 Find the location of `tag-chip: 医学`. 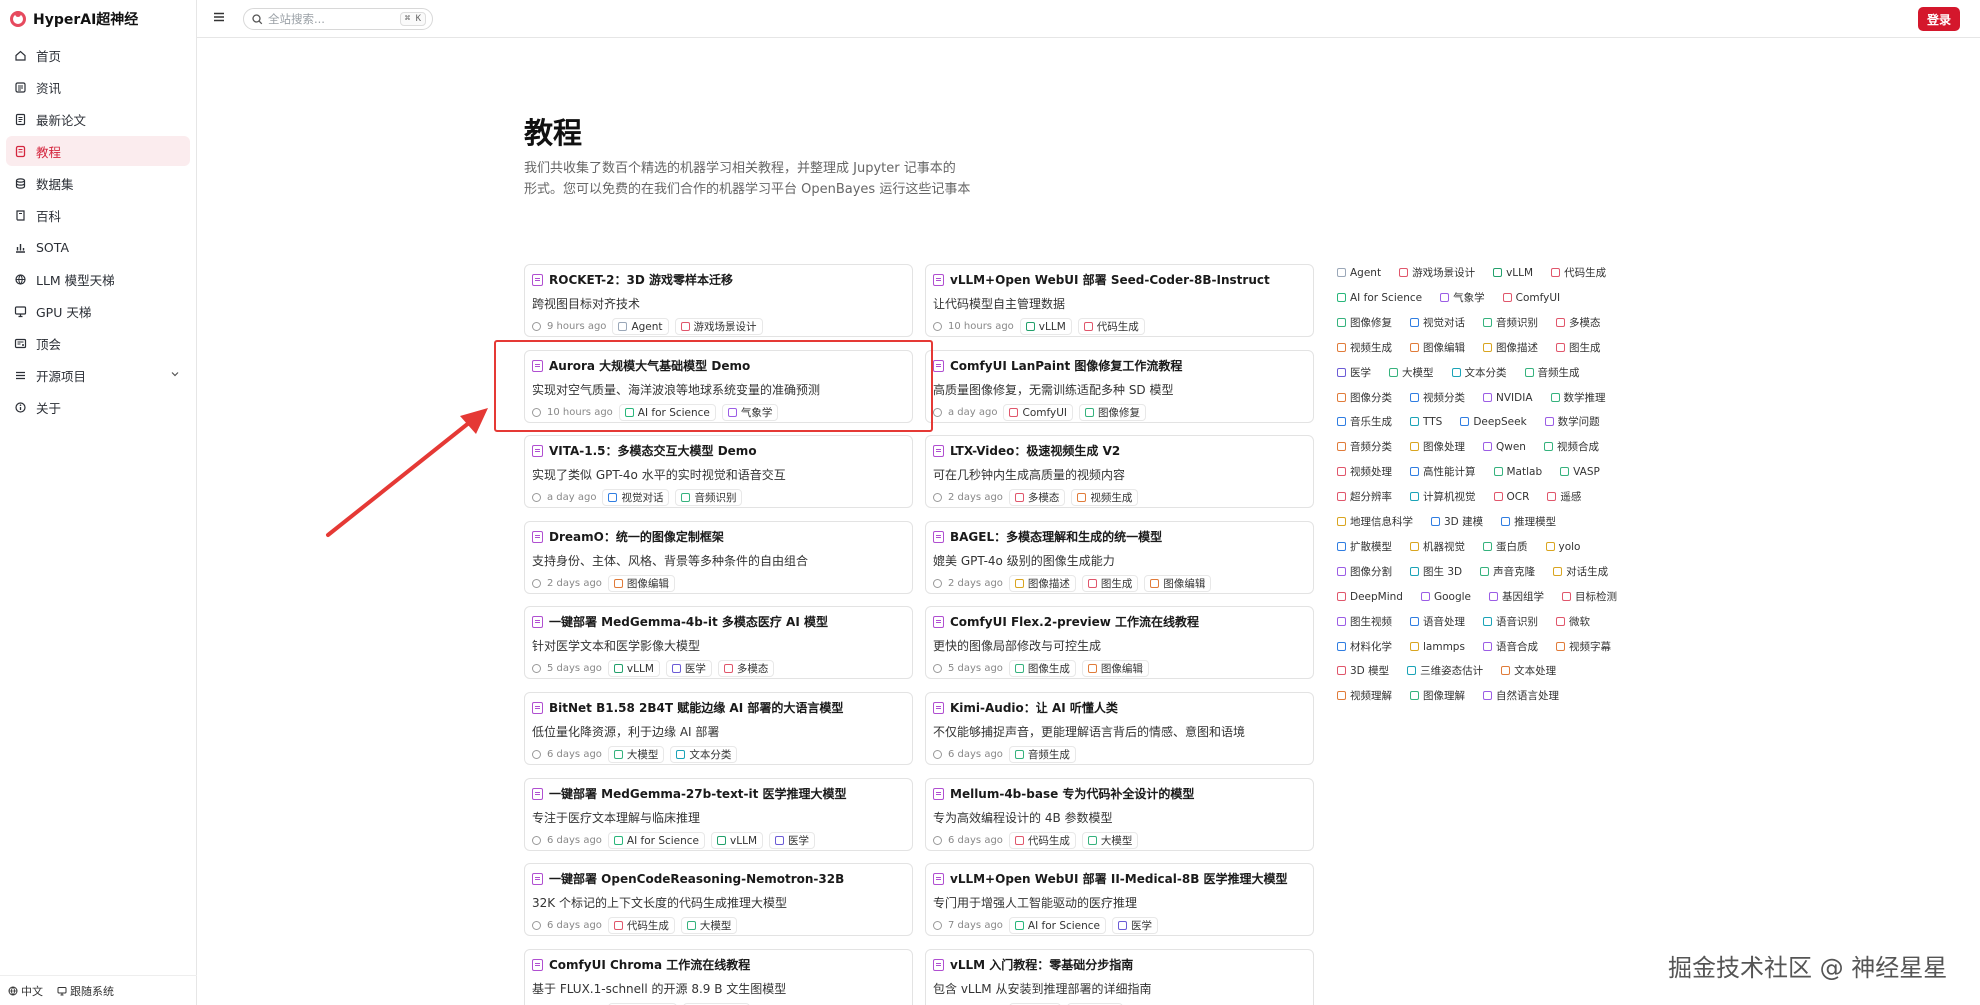

tag-chip: 医学 is located at coordinates (792, 840).